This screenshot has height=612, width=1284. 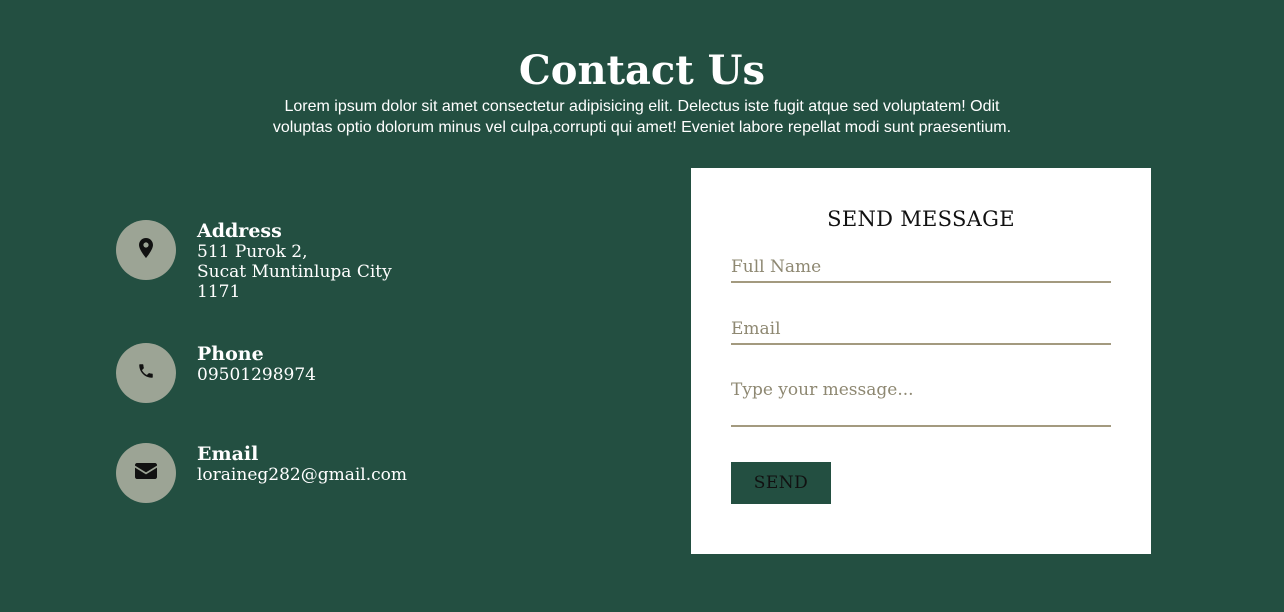 I want to click on envelope-icon, so click(x=146, y=473).